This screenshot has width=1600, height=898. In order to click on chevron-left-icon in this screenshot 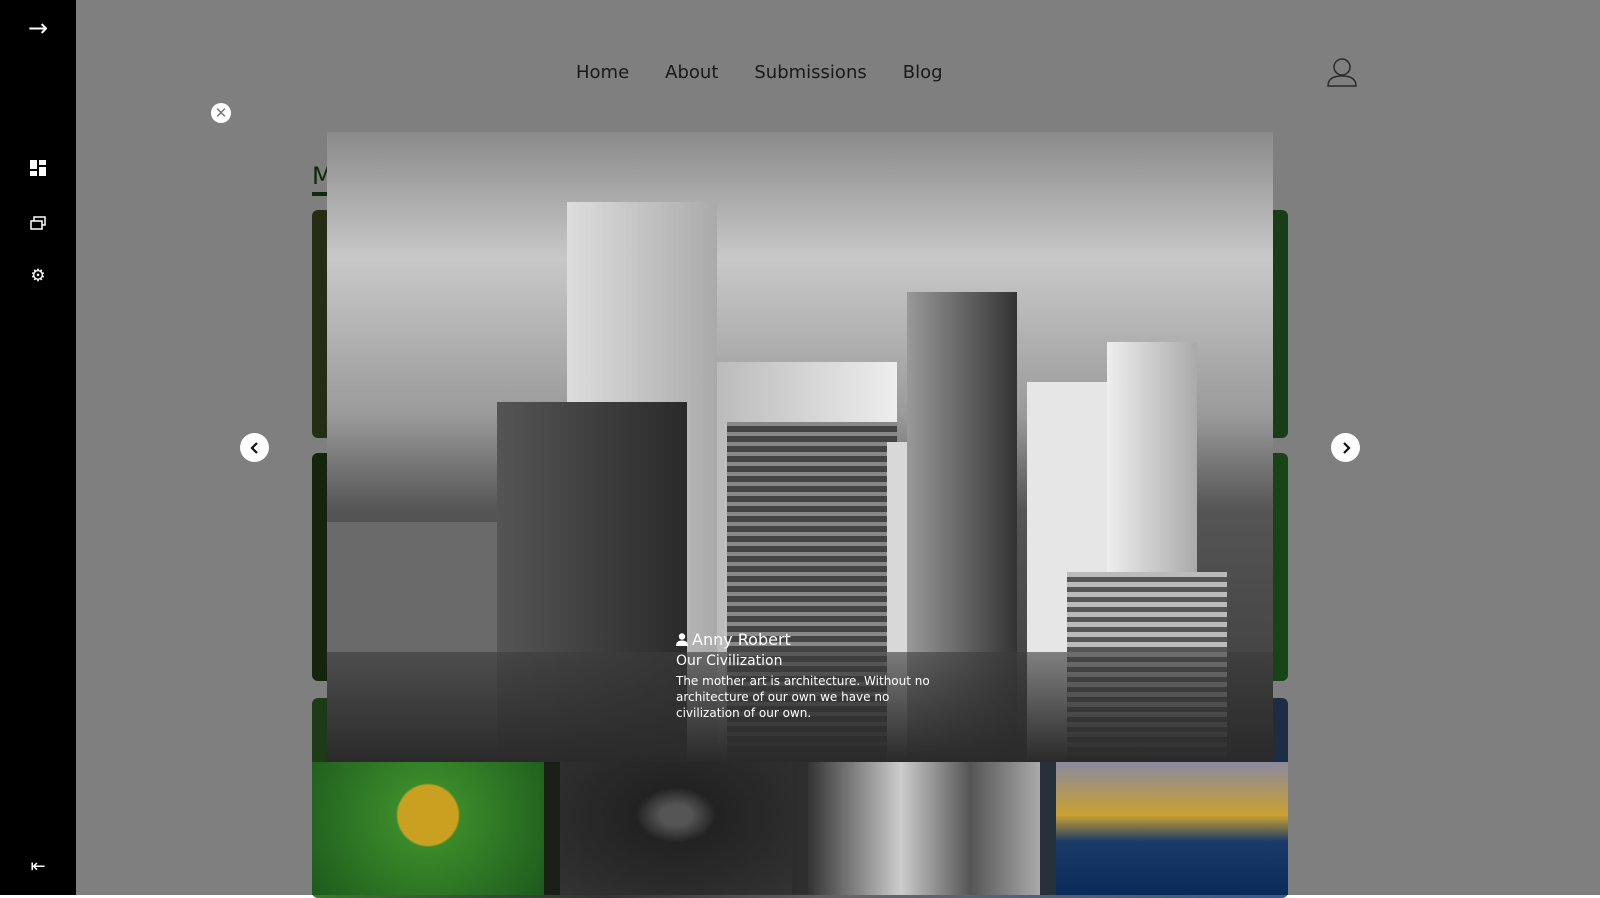, I will do `click(253, 447)`.